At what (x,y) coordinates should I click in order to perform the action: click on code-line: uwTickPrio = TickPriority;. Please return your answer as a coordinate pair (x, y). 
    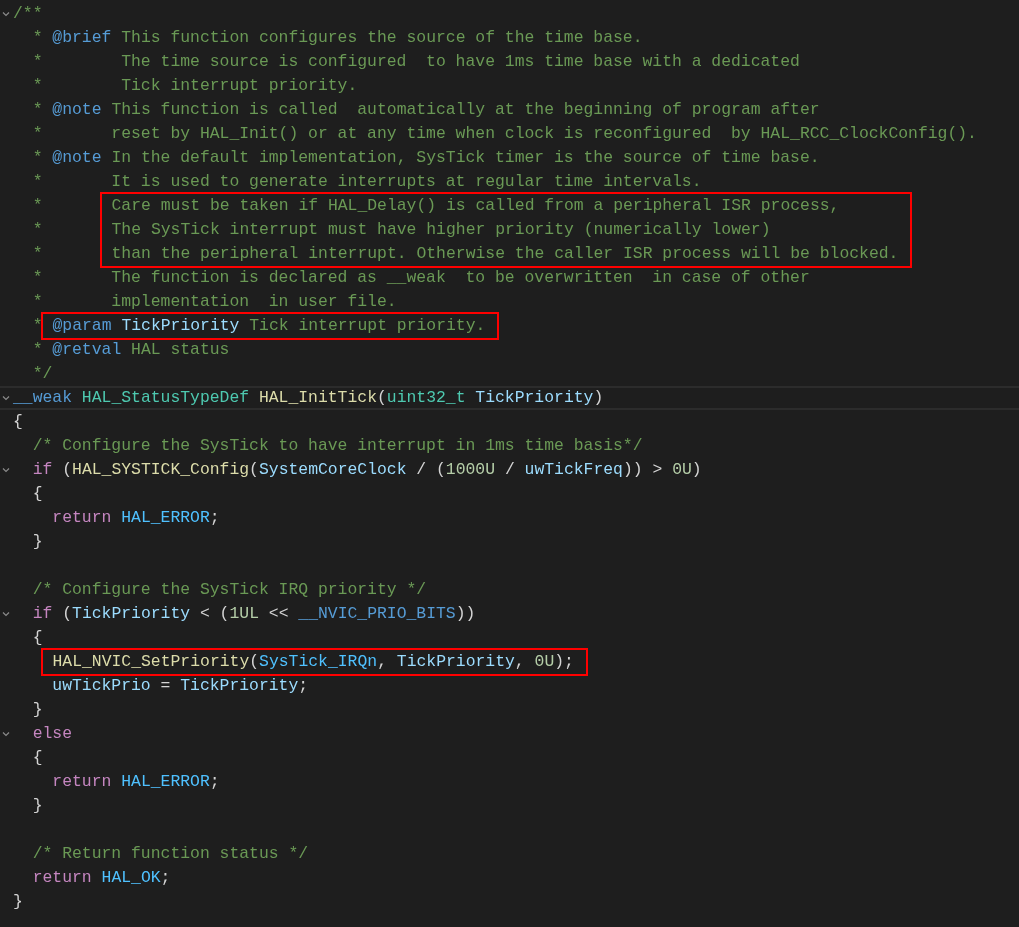
    Looking at the image, I should click on (180, 686).